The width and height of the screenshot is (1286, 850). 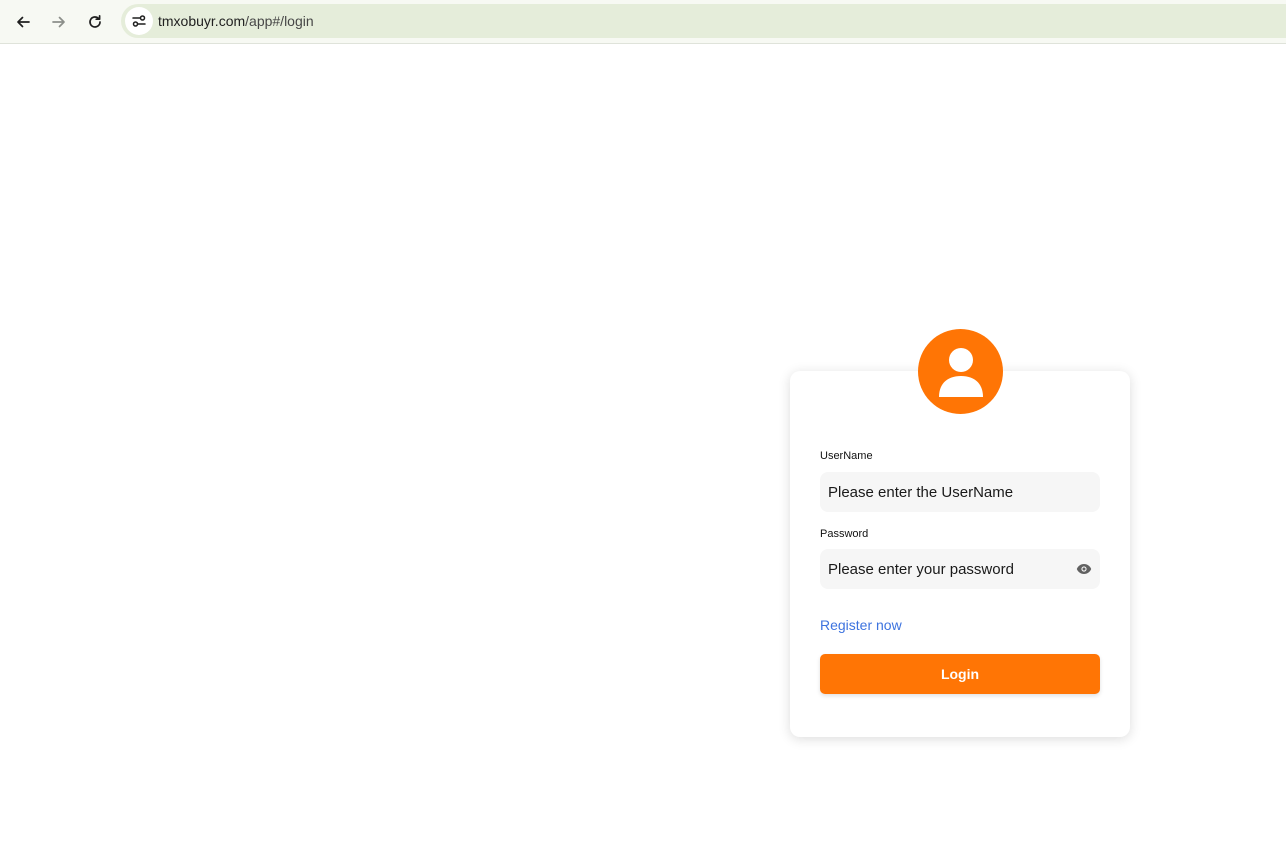 I want to click on browser-toolbar: tmxobuyr.com/app#/login, so click(x=643, y=22).